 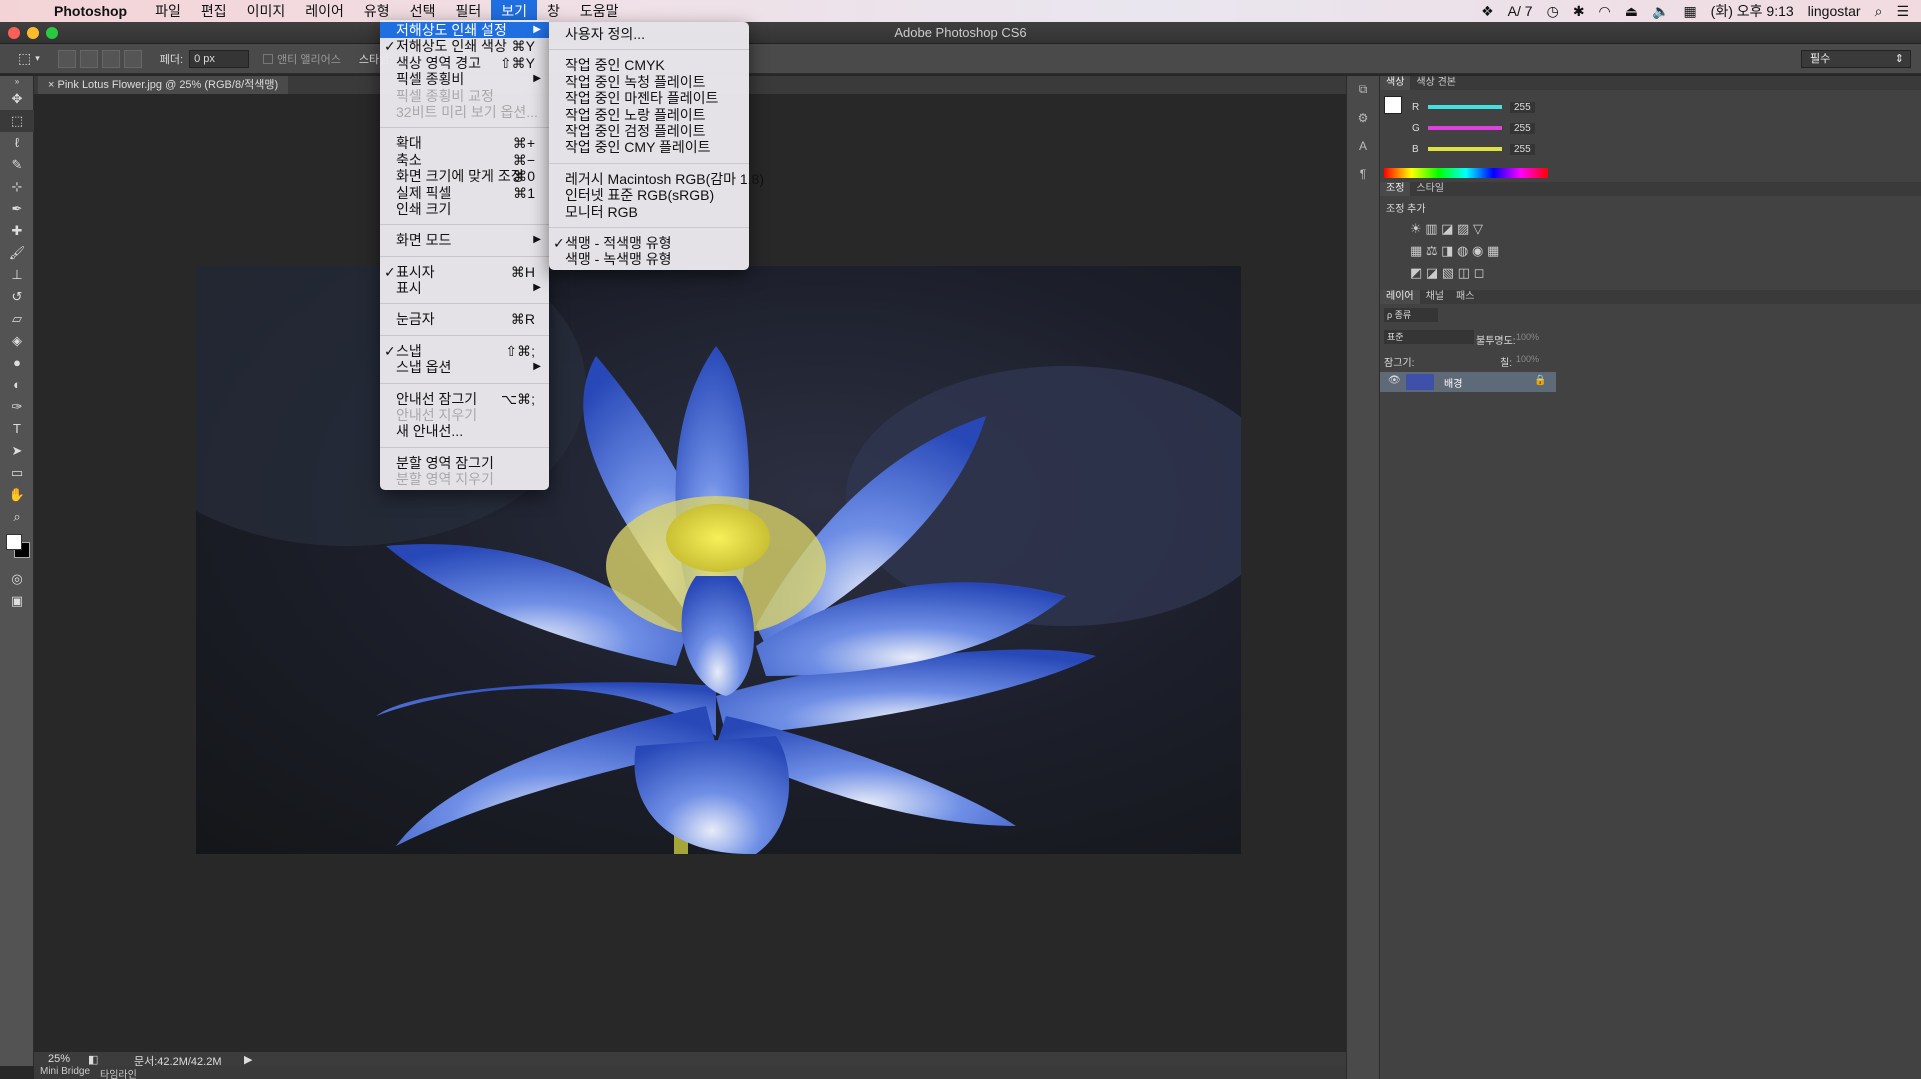 What do you see at coordinates (88, 58) in the screenshot?
I see `add-selection-icon` at bounding box center [88, 58].